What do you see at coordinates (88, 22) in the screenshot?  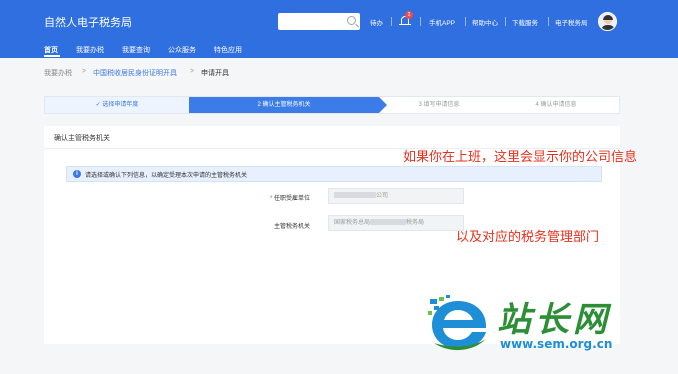 I see `app-title: 自然人电子税务局` at bounding box center [88, 22].